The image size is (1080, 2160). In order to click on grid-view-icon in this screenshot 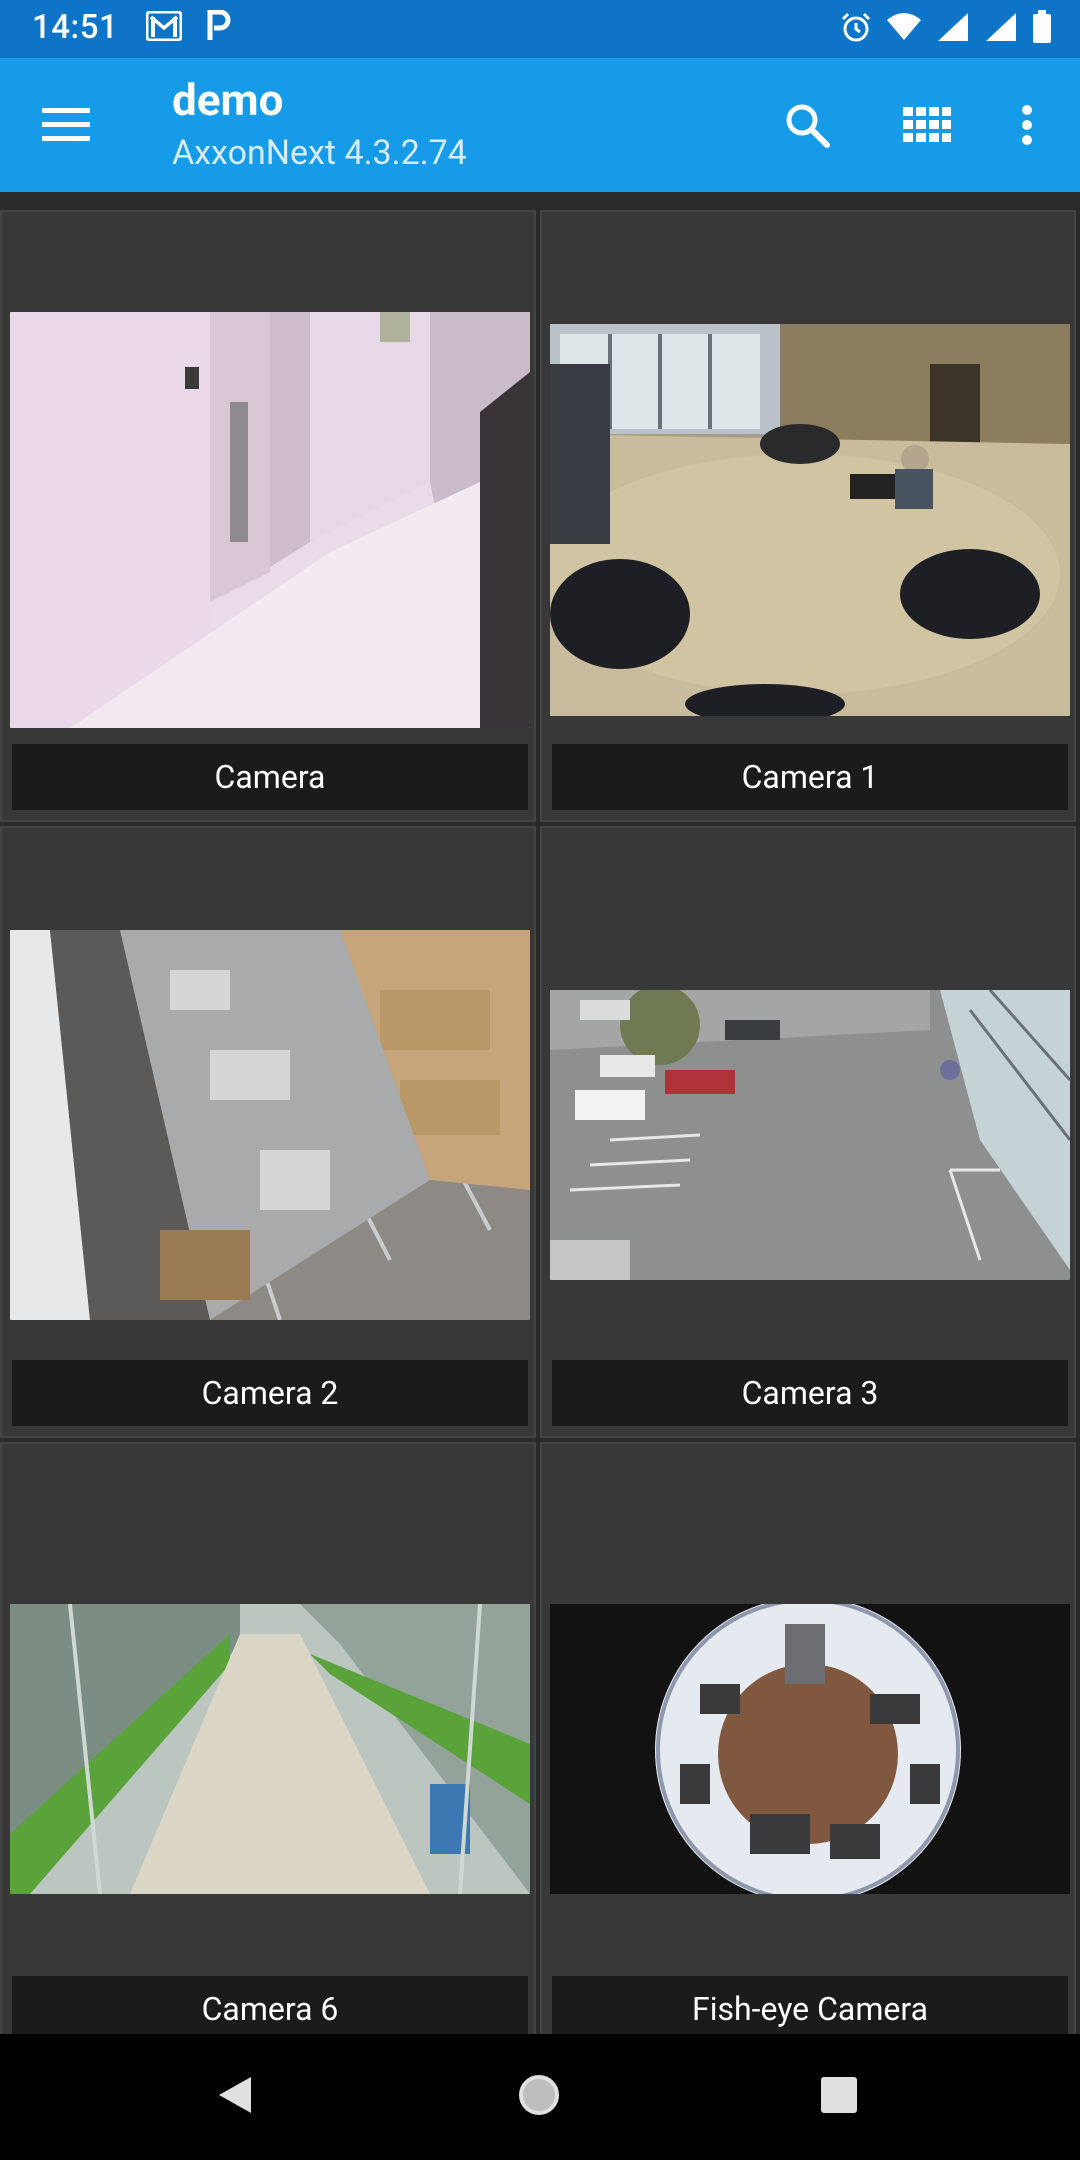, I will do `click(927, 127)`.